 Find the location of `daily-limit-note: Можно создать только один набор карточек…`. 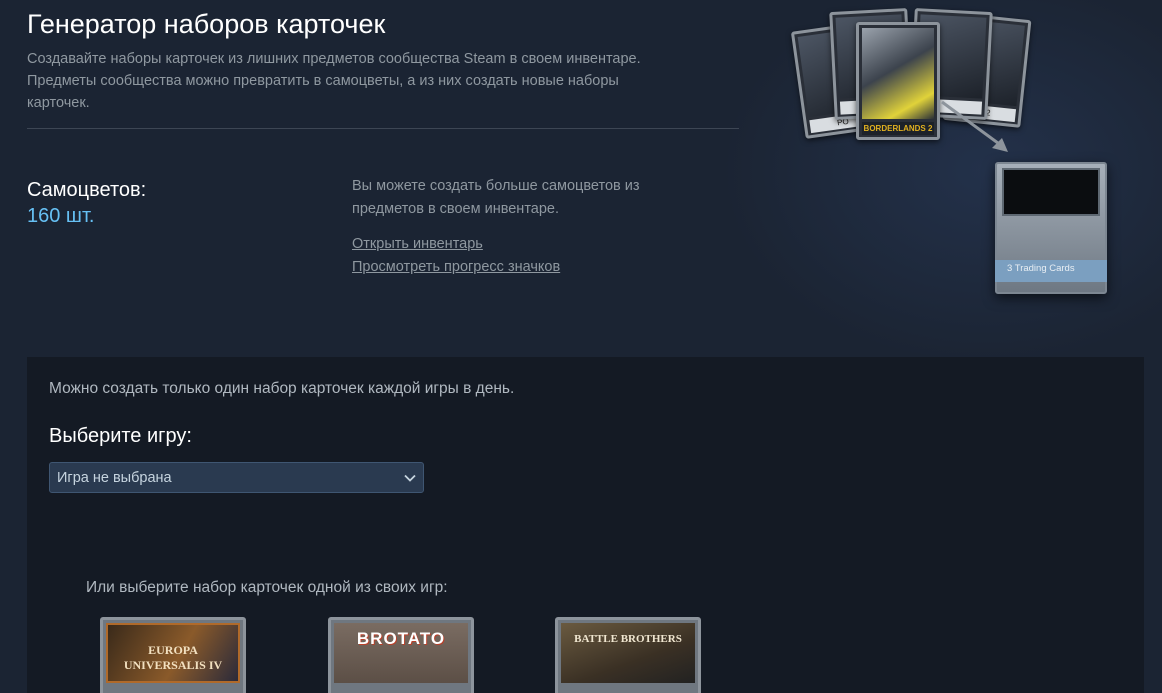

daily-limit-note: Можно создать только один набор карточек… is located at coordinates (282, 388).